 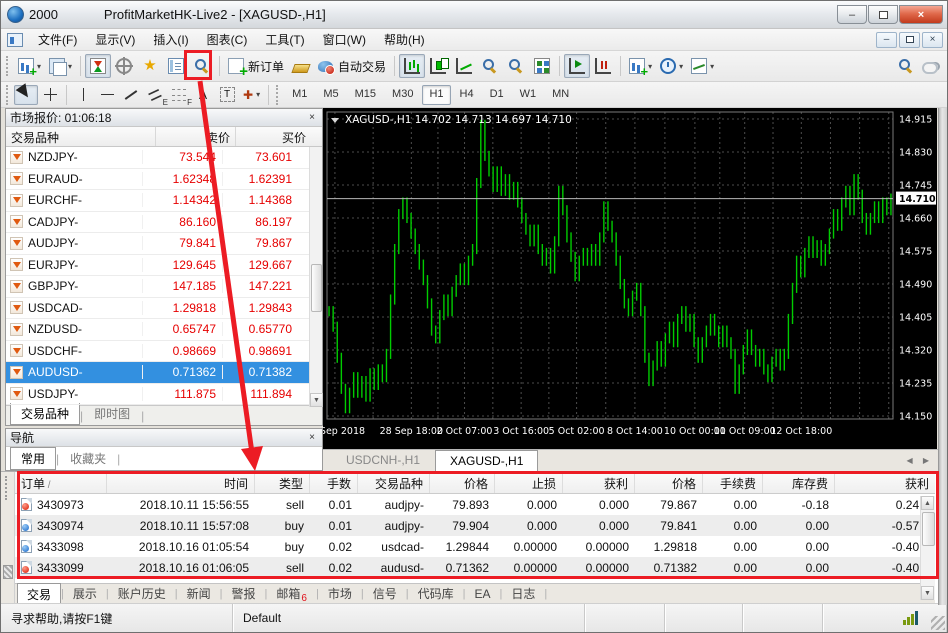 What do you see at coordinates (404, 39) in the screenshot?
I see `menu-item-h: 帮助(H)` at bounding box center [404, 39].